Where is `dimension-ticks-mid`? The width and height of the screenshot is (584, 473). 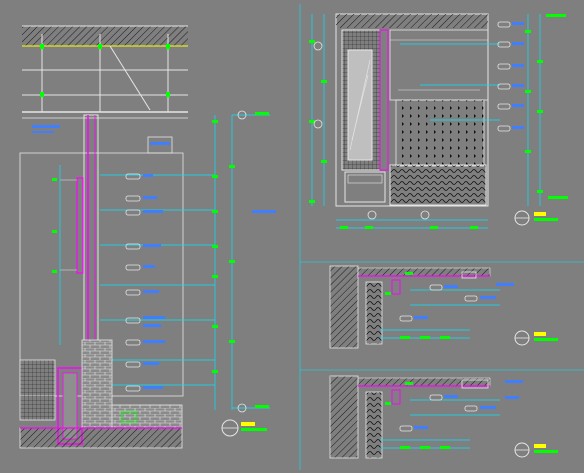 dimension-ticks-mid is located at coordinates (417, 305).